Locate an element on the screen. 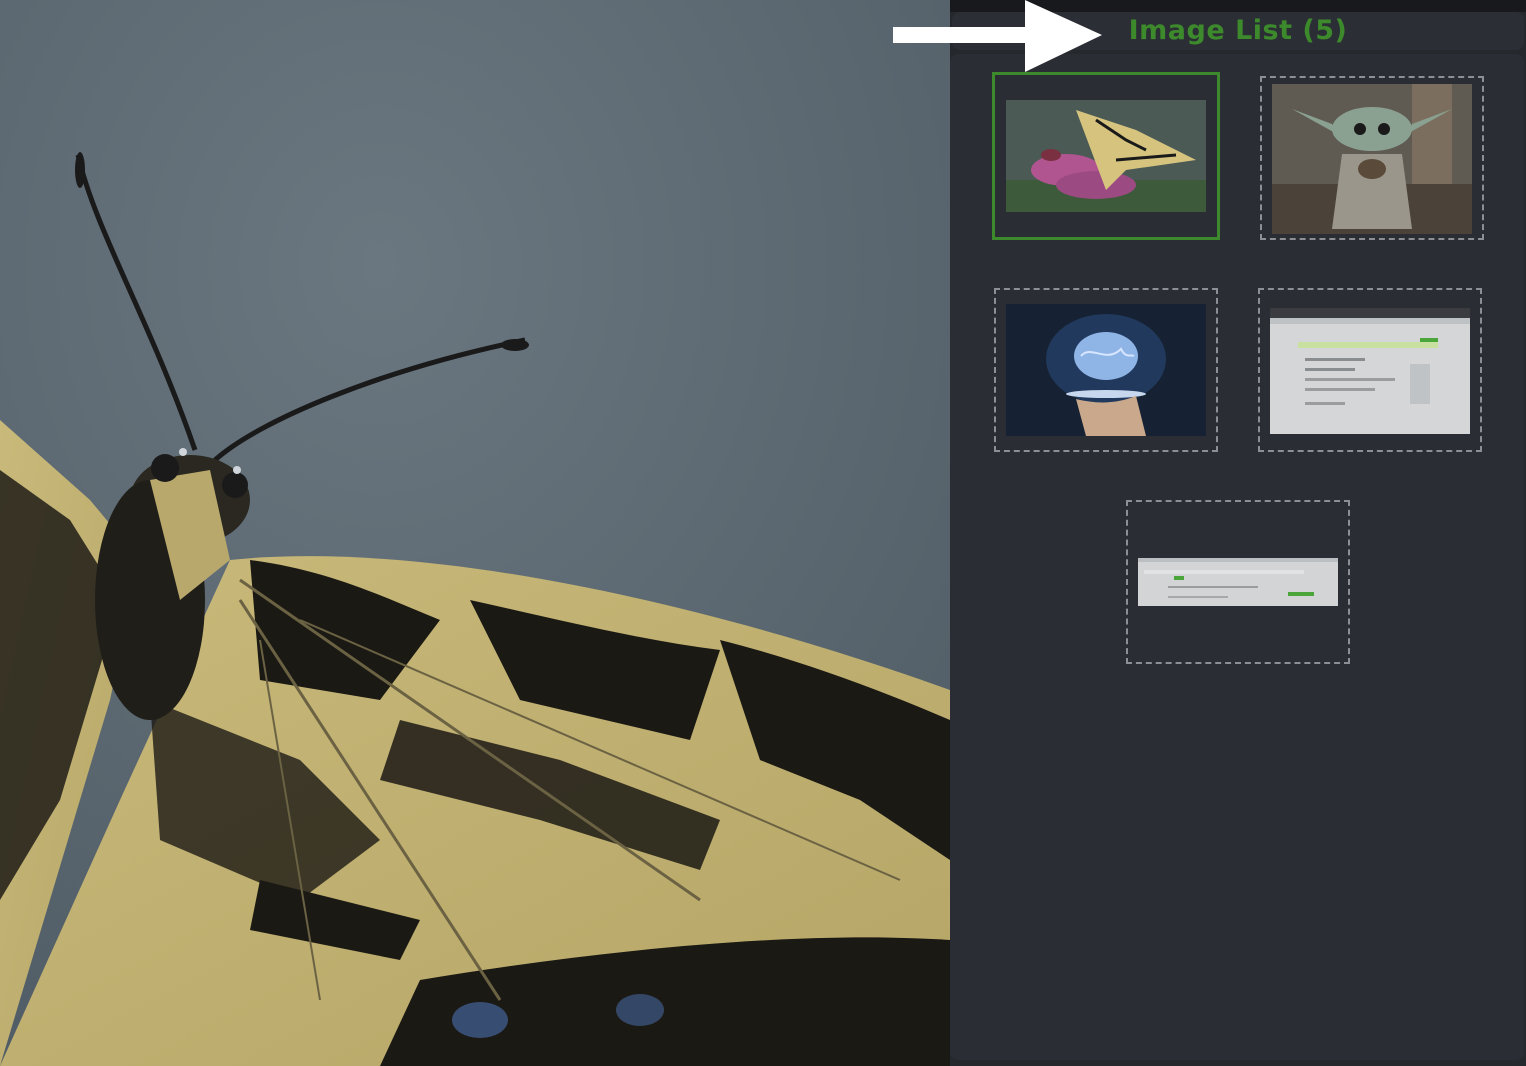 This screenshot has width=1526, height=1066. thumbnail-brain is located at coordinates (1106, 370).